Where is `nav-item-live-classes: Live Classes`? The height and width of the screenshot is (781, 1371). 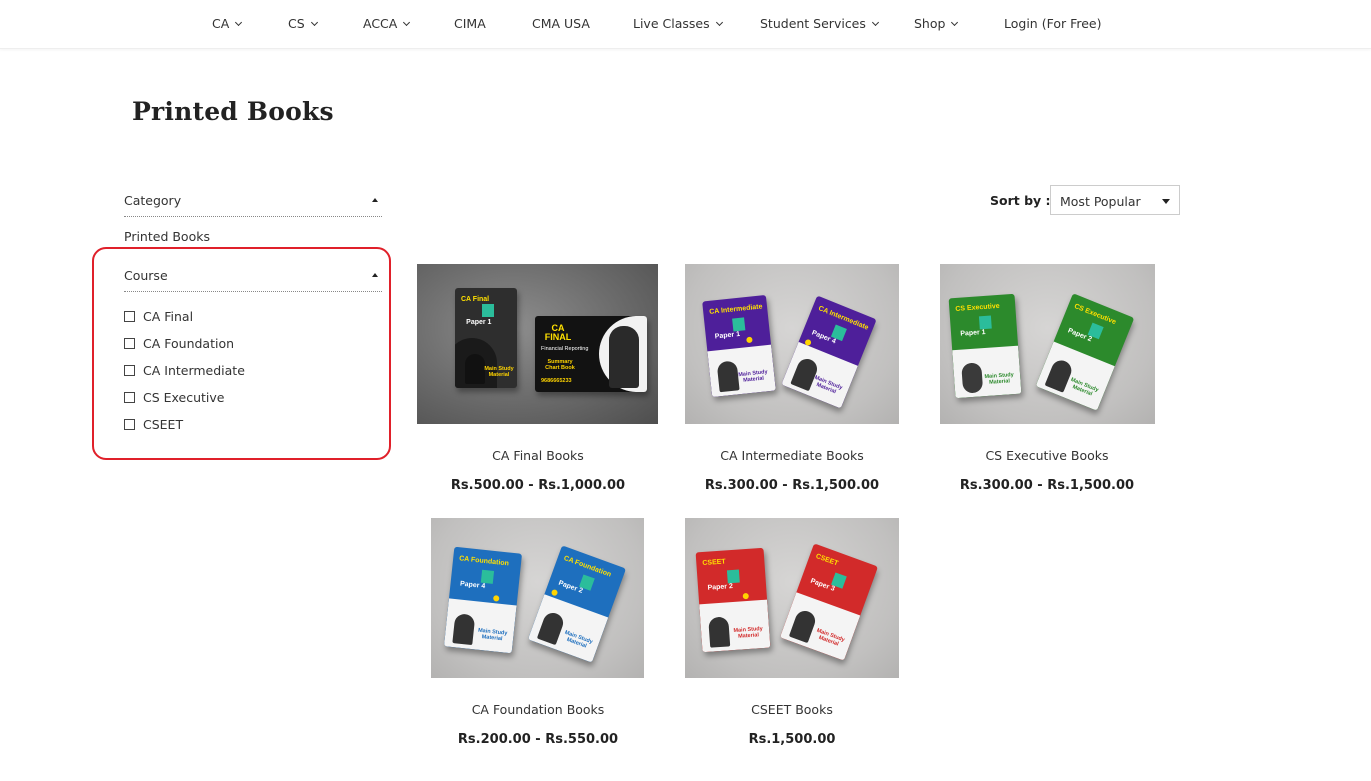
nav-item-live-classes: Live Classes is located at coordinates (678, 23).